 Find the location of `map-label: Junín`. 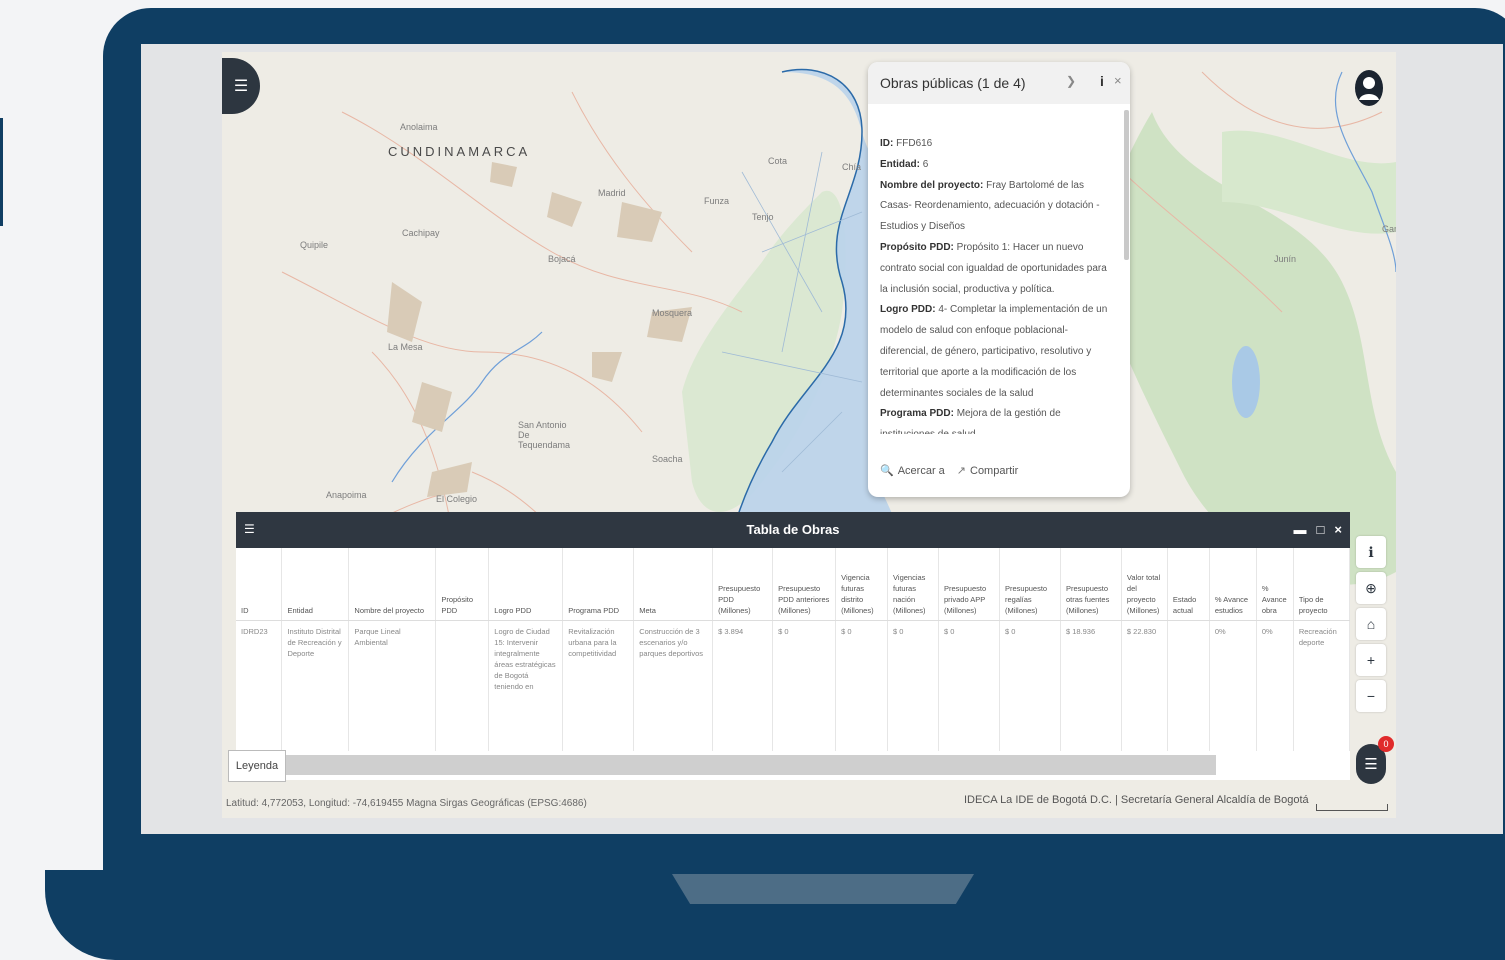

map-label: Junín is located at coordinates (1285, 259).